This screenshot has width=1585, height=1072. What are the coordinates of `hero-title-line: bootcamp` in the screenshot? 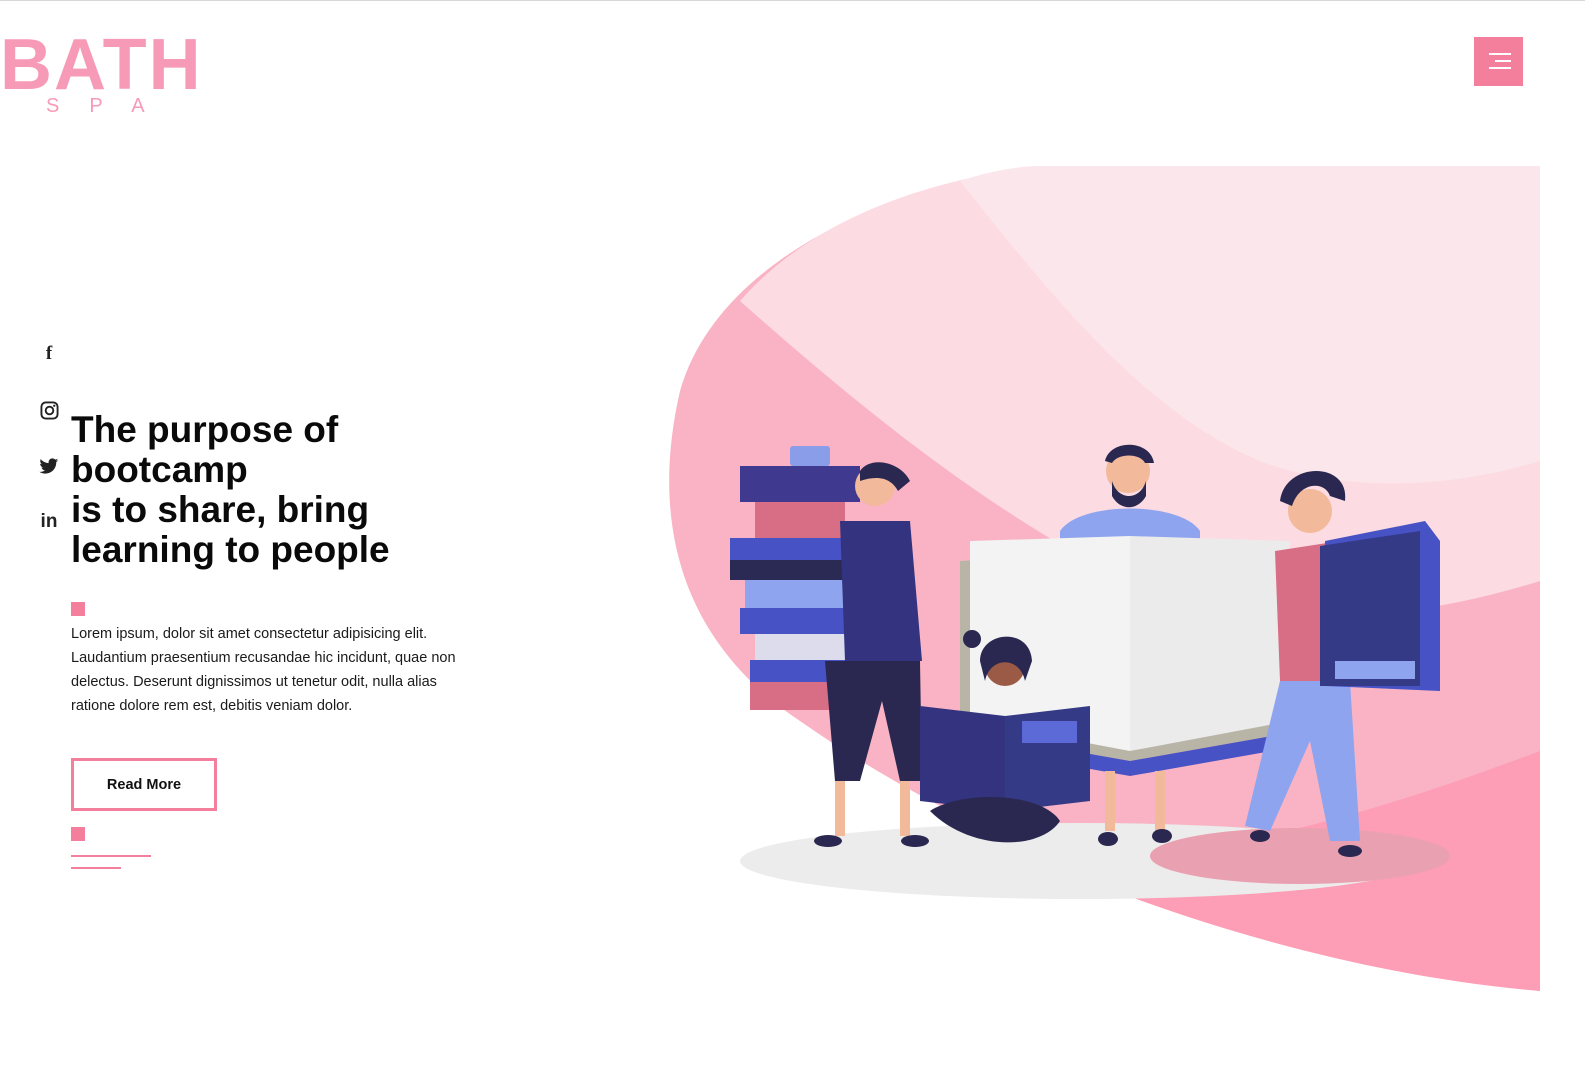 It's located at (159, 469).